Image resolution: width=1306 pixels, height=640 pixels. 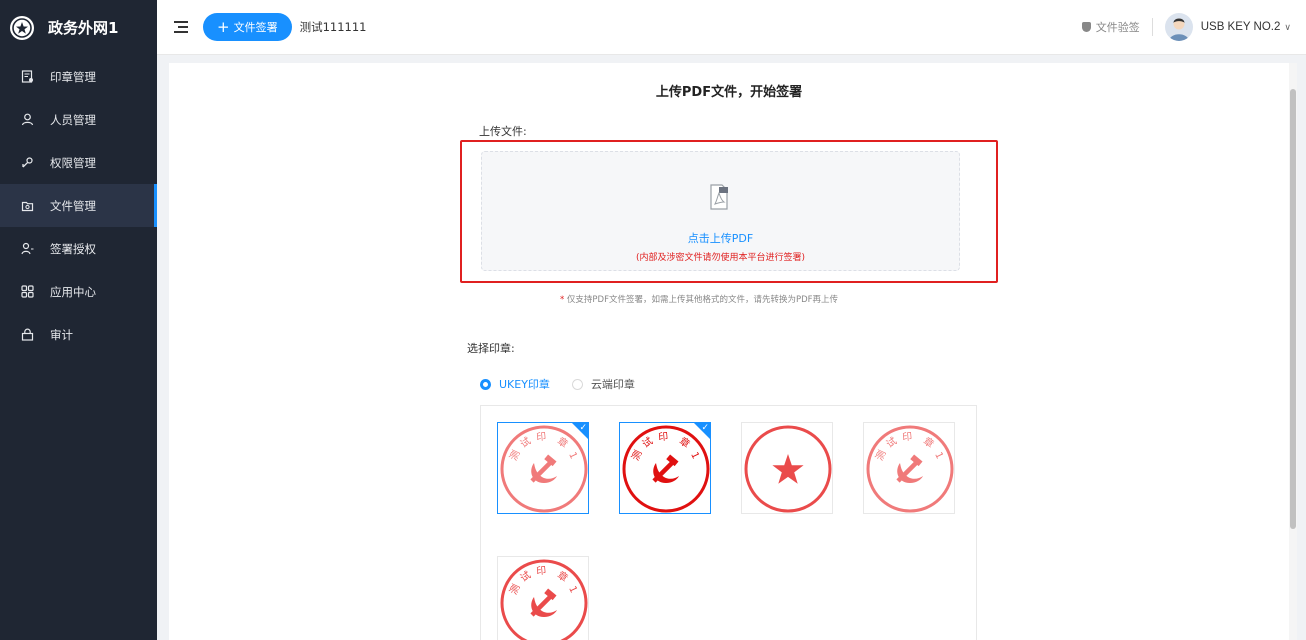 I want to click on sidebar-item-sign-authorization: 签署授权, so click(x=78, y=248).